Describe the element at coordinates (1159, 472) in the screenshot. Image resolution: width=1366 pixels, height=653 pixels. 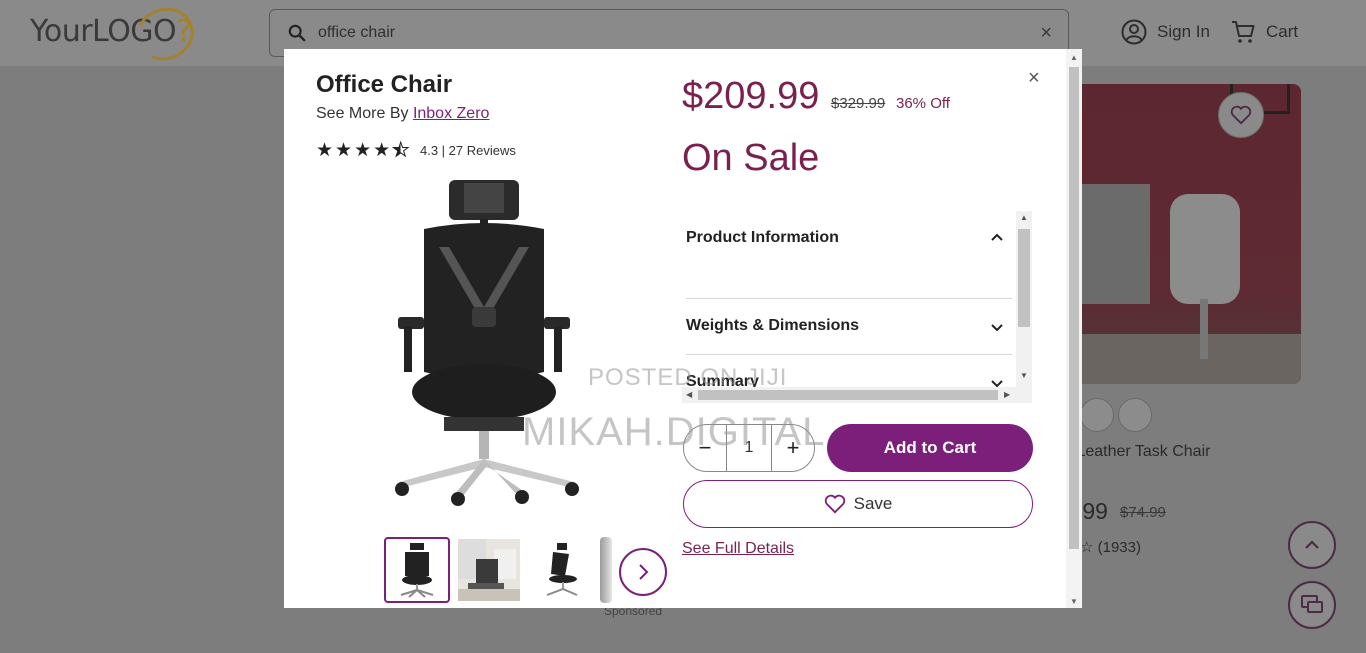
I see `background-product-title-line2: lis` at that location.